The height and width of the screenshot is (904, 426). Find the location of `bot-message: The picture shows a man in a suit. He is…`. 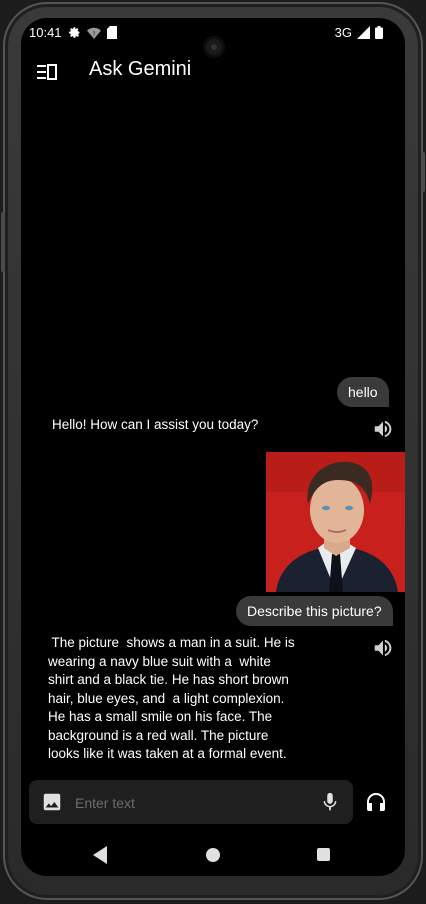

bot-message: The picture shows a man in a suit. He is… is located at coordinates (171, 699).